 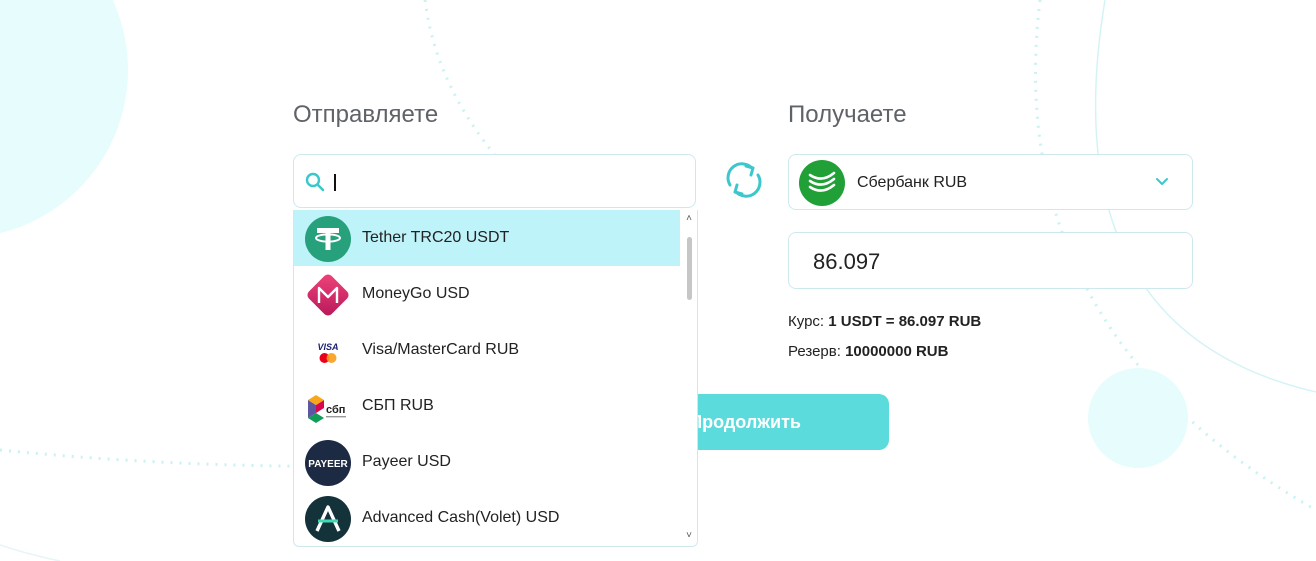 What do you see at coordinates (814, 351) in the screenshot?
I see `reserve-label: Резерв:` at bounding box center [814, 351].